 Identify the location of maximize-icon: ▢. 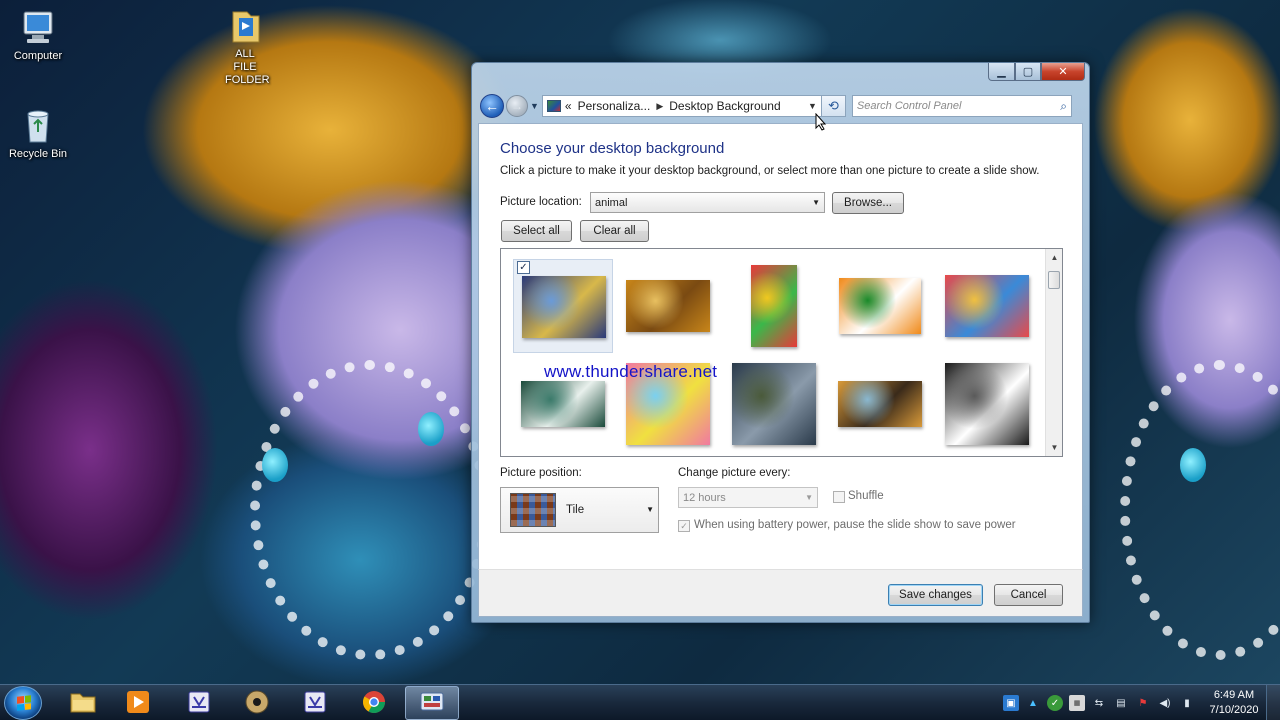
(1028, 72).